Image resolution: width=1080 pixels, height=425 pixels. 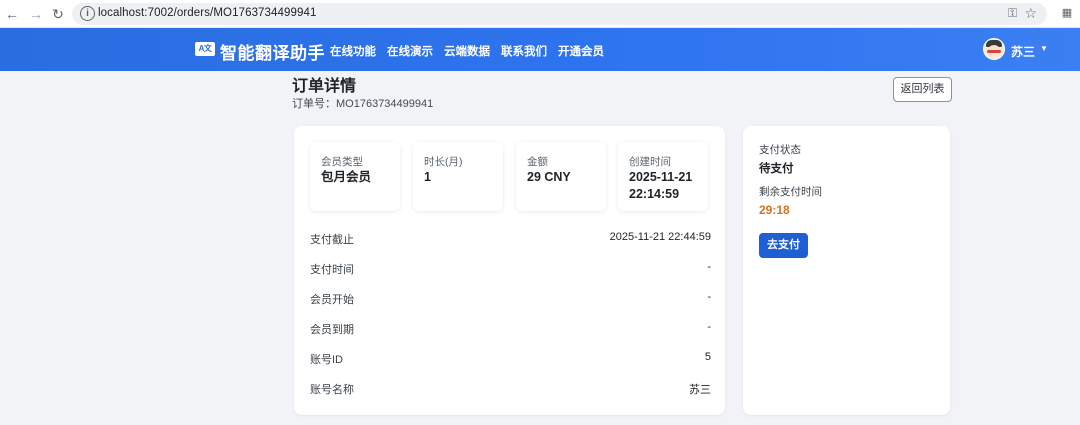 What do you see at coordinates (87, 13) in the screenshot?
I see `site-info-icon: i` at bounding box center [87, 13].